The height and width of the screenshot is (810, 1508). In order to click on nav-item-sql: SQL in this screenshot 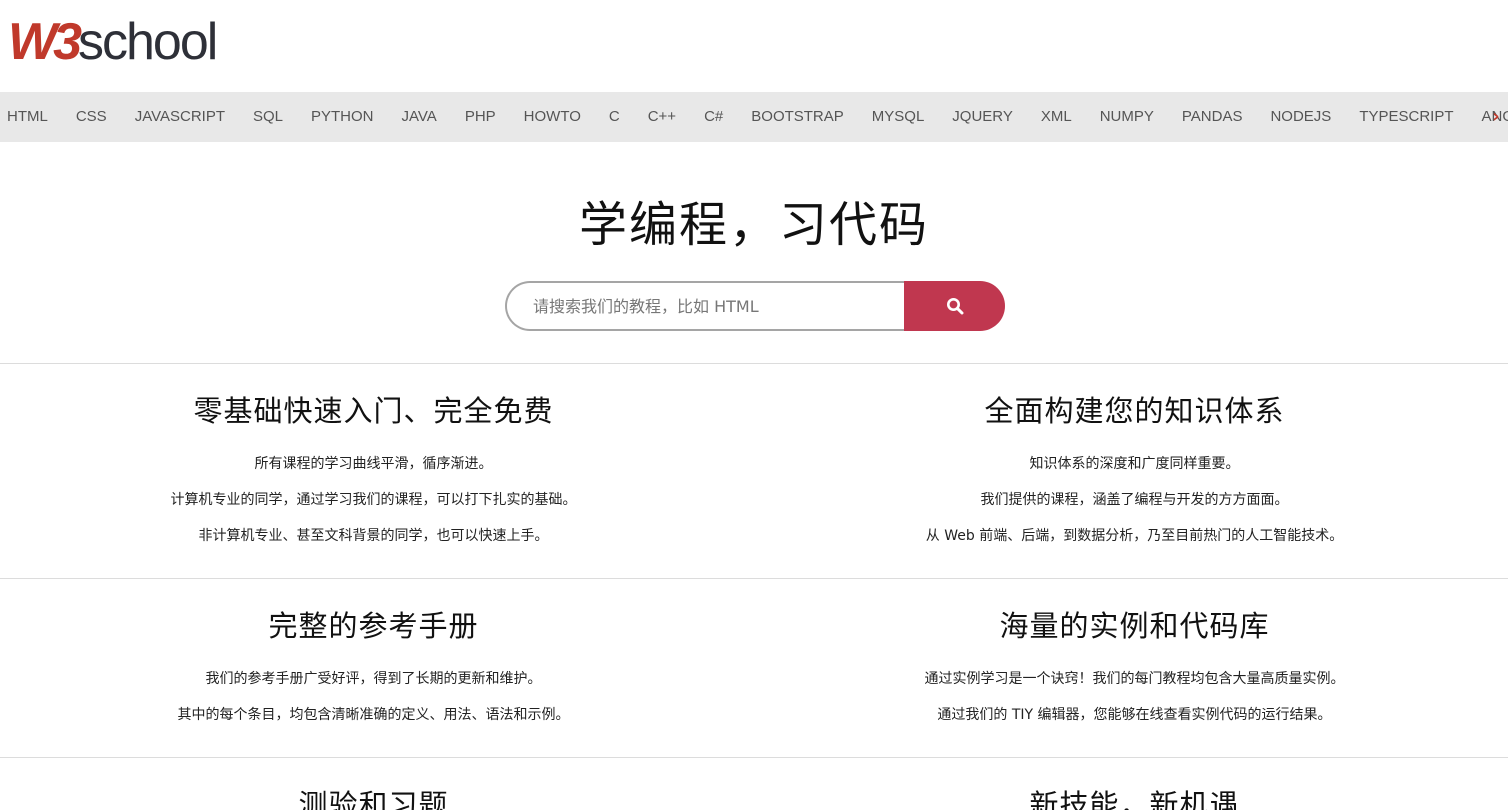, I will do `click(268, 117)`.